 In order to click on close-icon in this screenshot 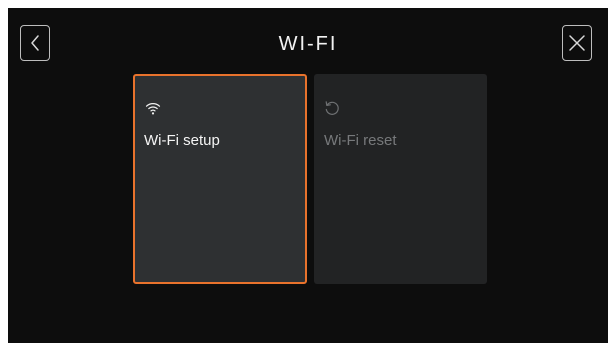, I will do `click(577, 43)`.